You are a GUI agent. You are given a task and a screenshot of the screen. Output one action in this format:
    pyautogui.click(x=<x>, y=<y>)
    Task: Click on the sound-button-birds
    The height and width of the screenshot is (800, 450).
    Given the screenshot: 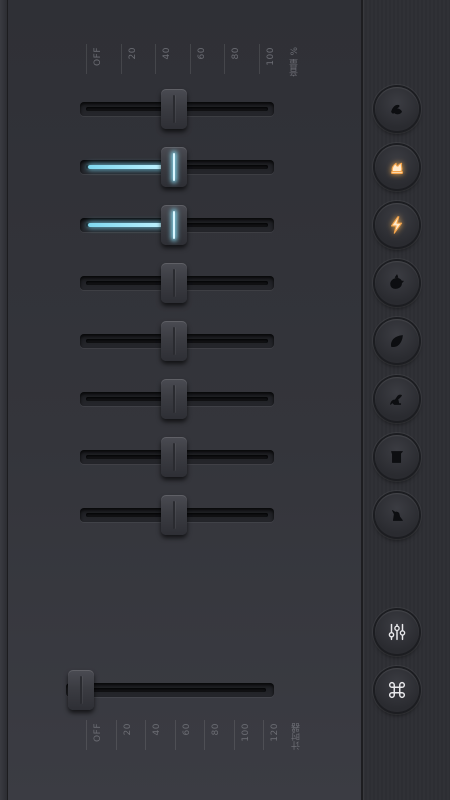 What is the action you would take?
    pyautogui.click(x=397, y=283)
    